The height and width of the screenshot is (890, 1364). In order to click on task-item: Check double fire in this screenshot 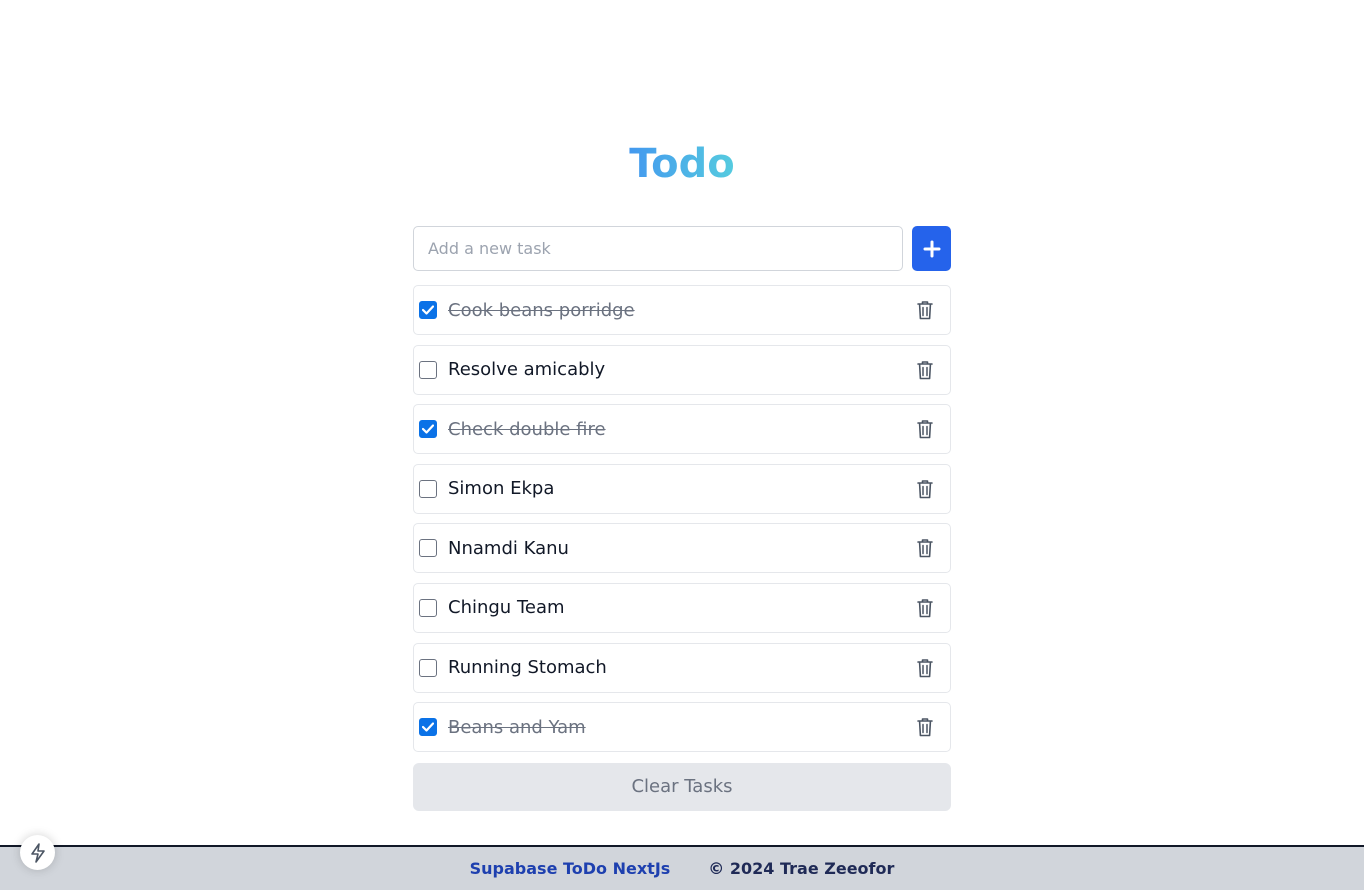, I will do `click(682, 429)`.